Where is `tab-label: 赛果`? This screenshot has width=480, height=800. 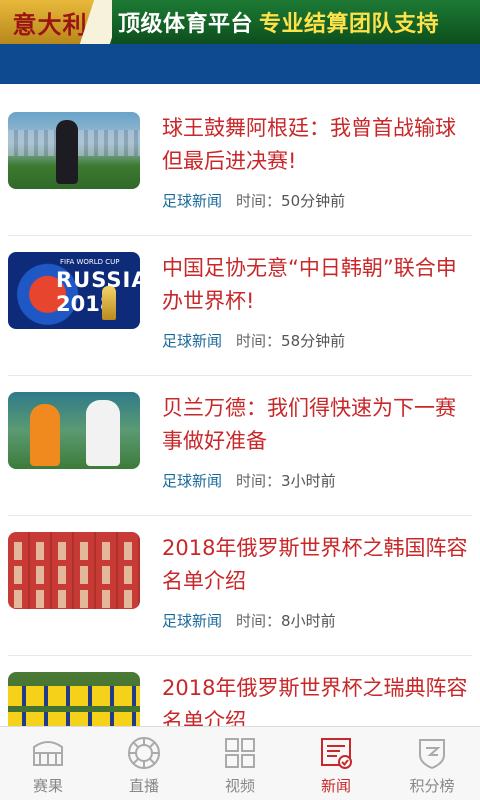 tab-label: 赛果 is located at coordinates (47, 786).